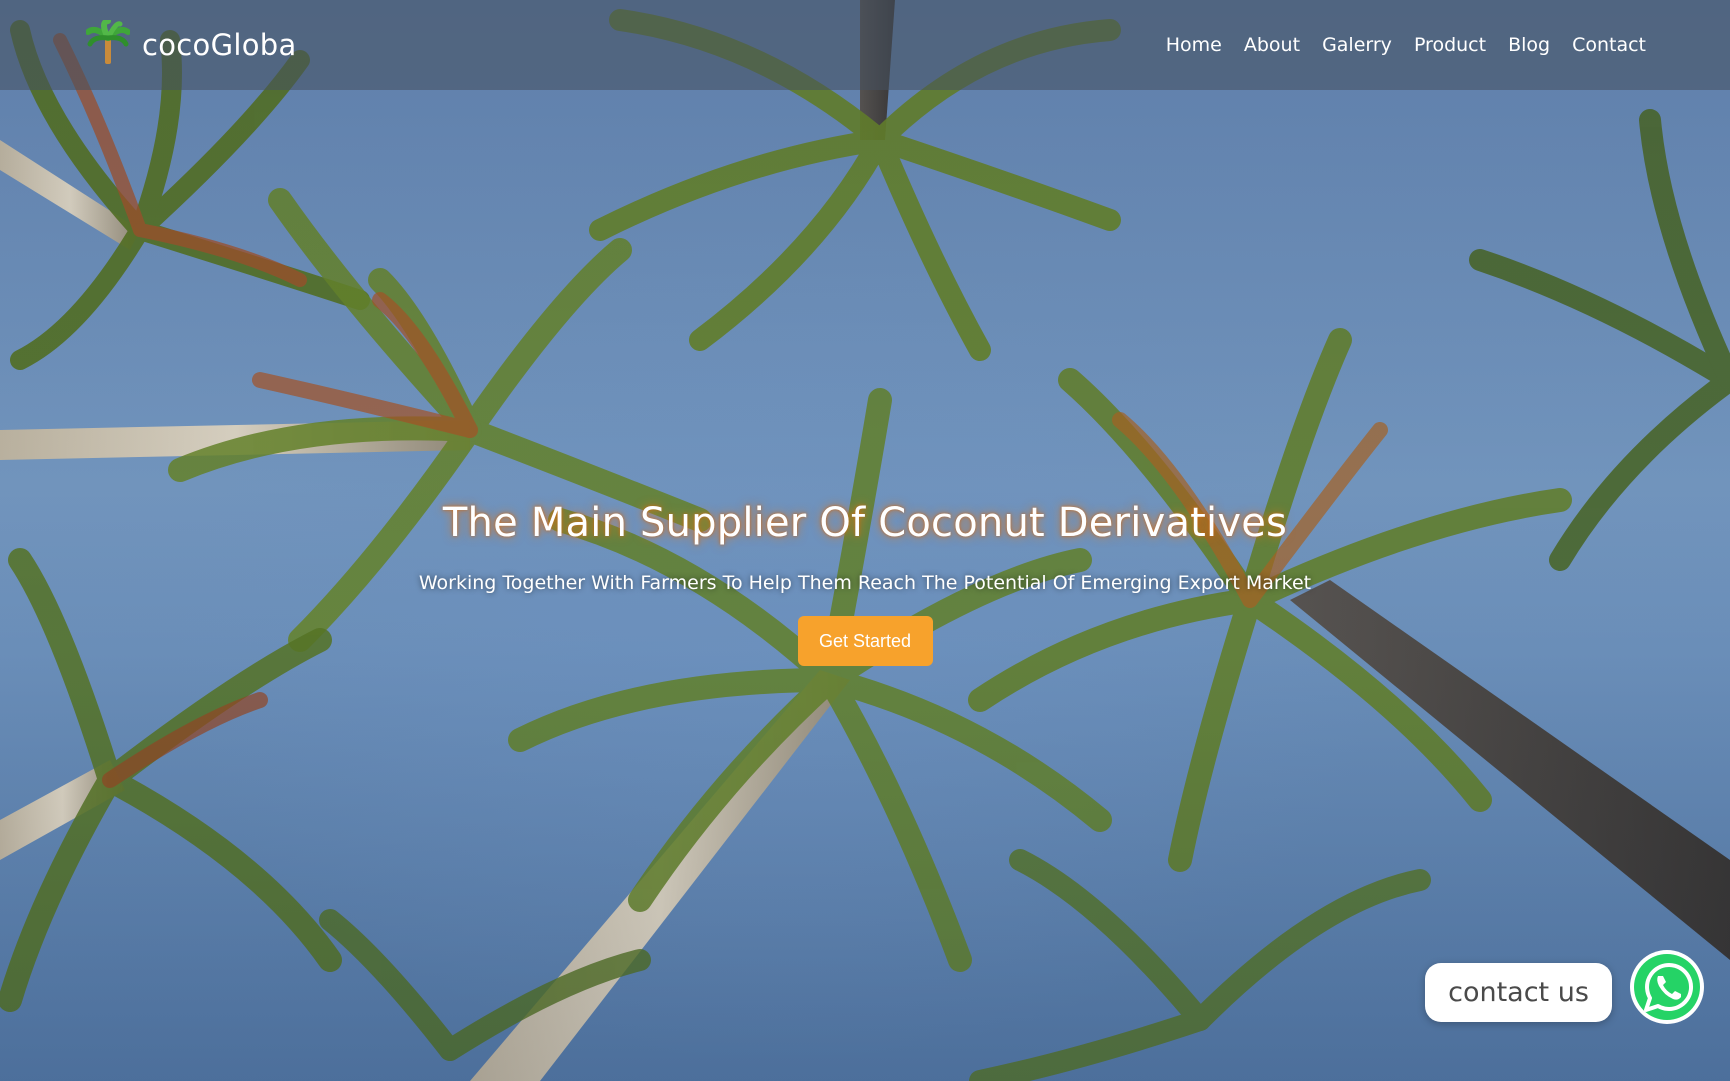 The height and width of the screenshot is (1081, 1730). I want to click on nav-home-link: Home, so click(1194, 45).